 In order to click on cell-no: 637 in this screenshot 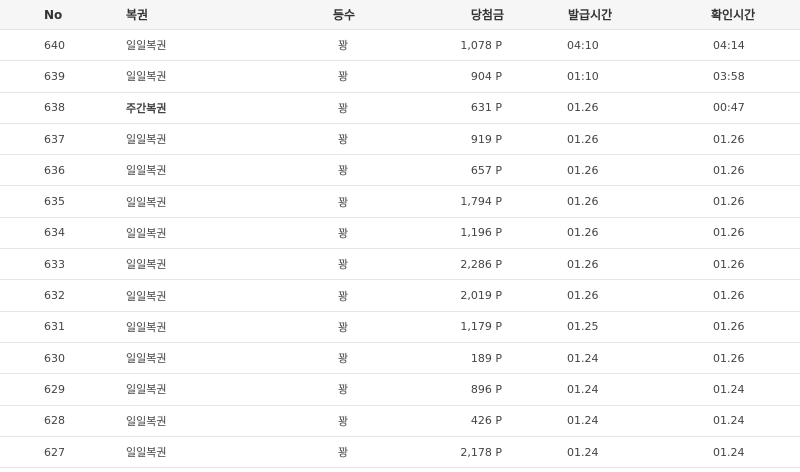, I will do `click(54, 139)`.